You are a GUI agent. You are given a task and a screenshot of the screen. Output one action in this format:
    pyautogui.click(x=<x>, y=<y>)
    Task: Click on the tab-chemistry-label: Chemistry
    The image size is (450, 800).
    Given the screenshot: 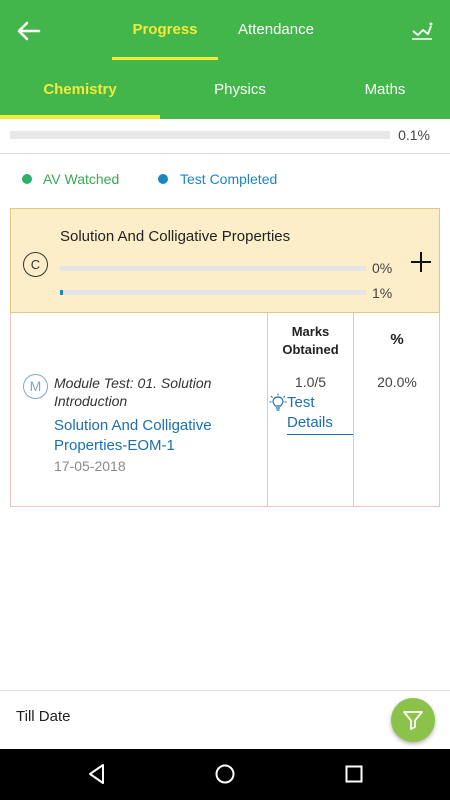 What is the action you would take?
    pyautogui.click(x=80, y=89)
    